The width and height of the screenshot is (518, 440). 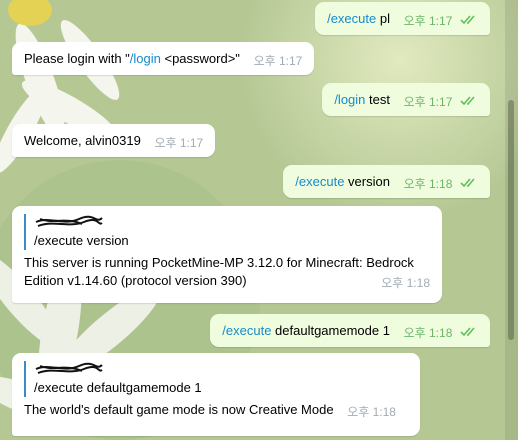 I want to click on reply-quote: /execute defaultgamemode 1, so click(x=216, y=379).